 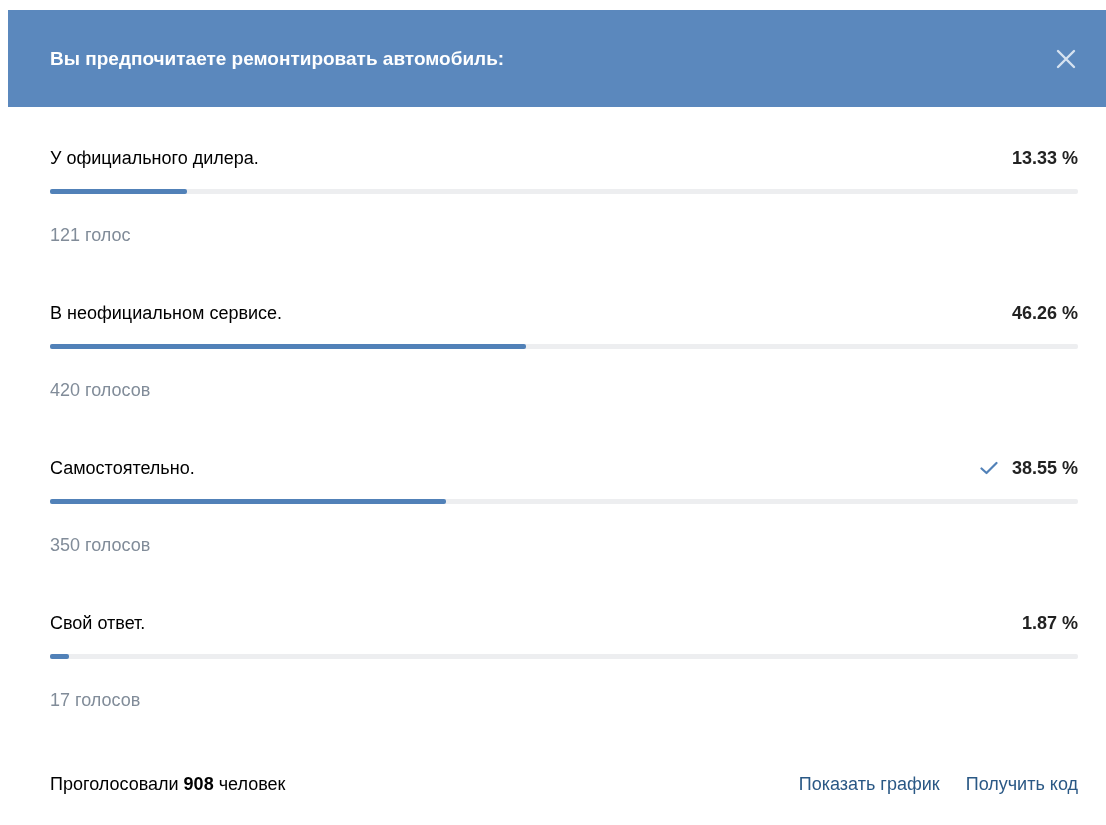 What do you see at coordinates (122, 468) in the screenshot?
I see `option-label: Самостоятельно.` at bounding box center [122, 468].